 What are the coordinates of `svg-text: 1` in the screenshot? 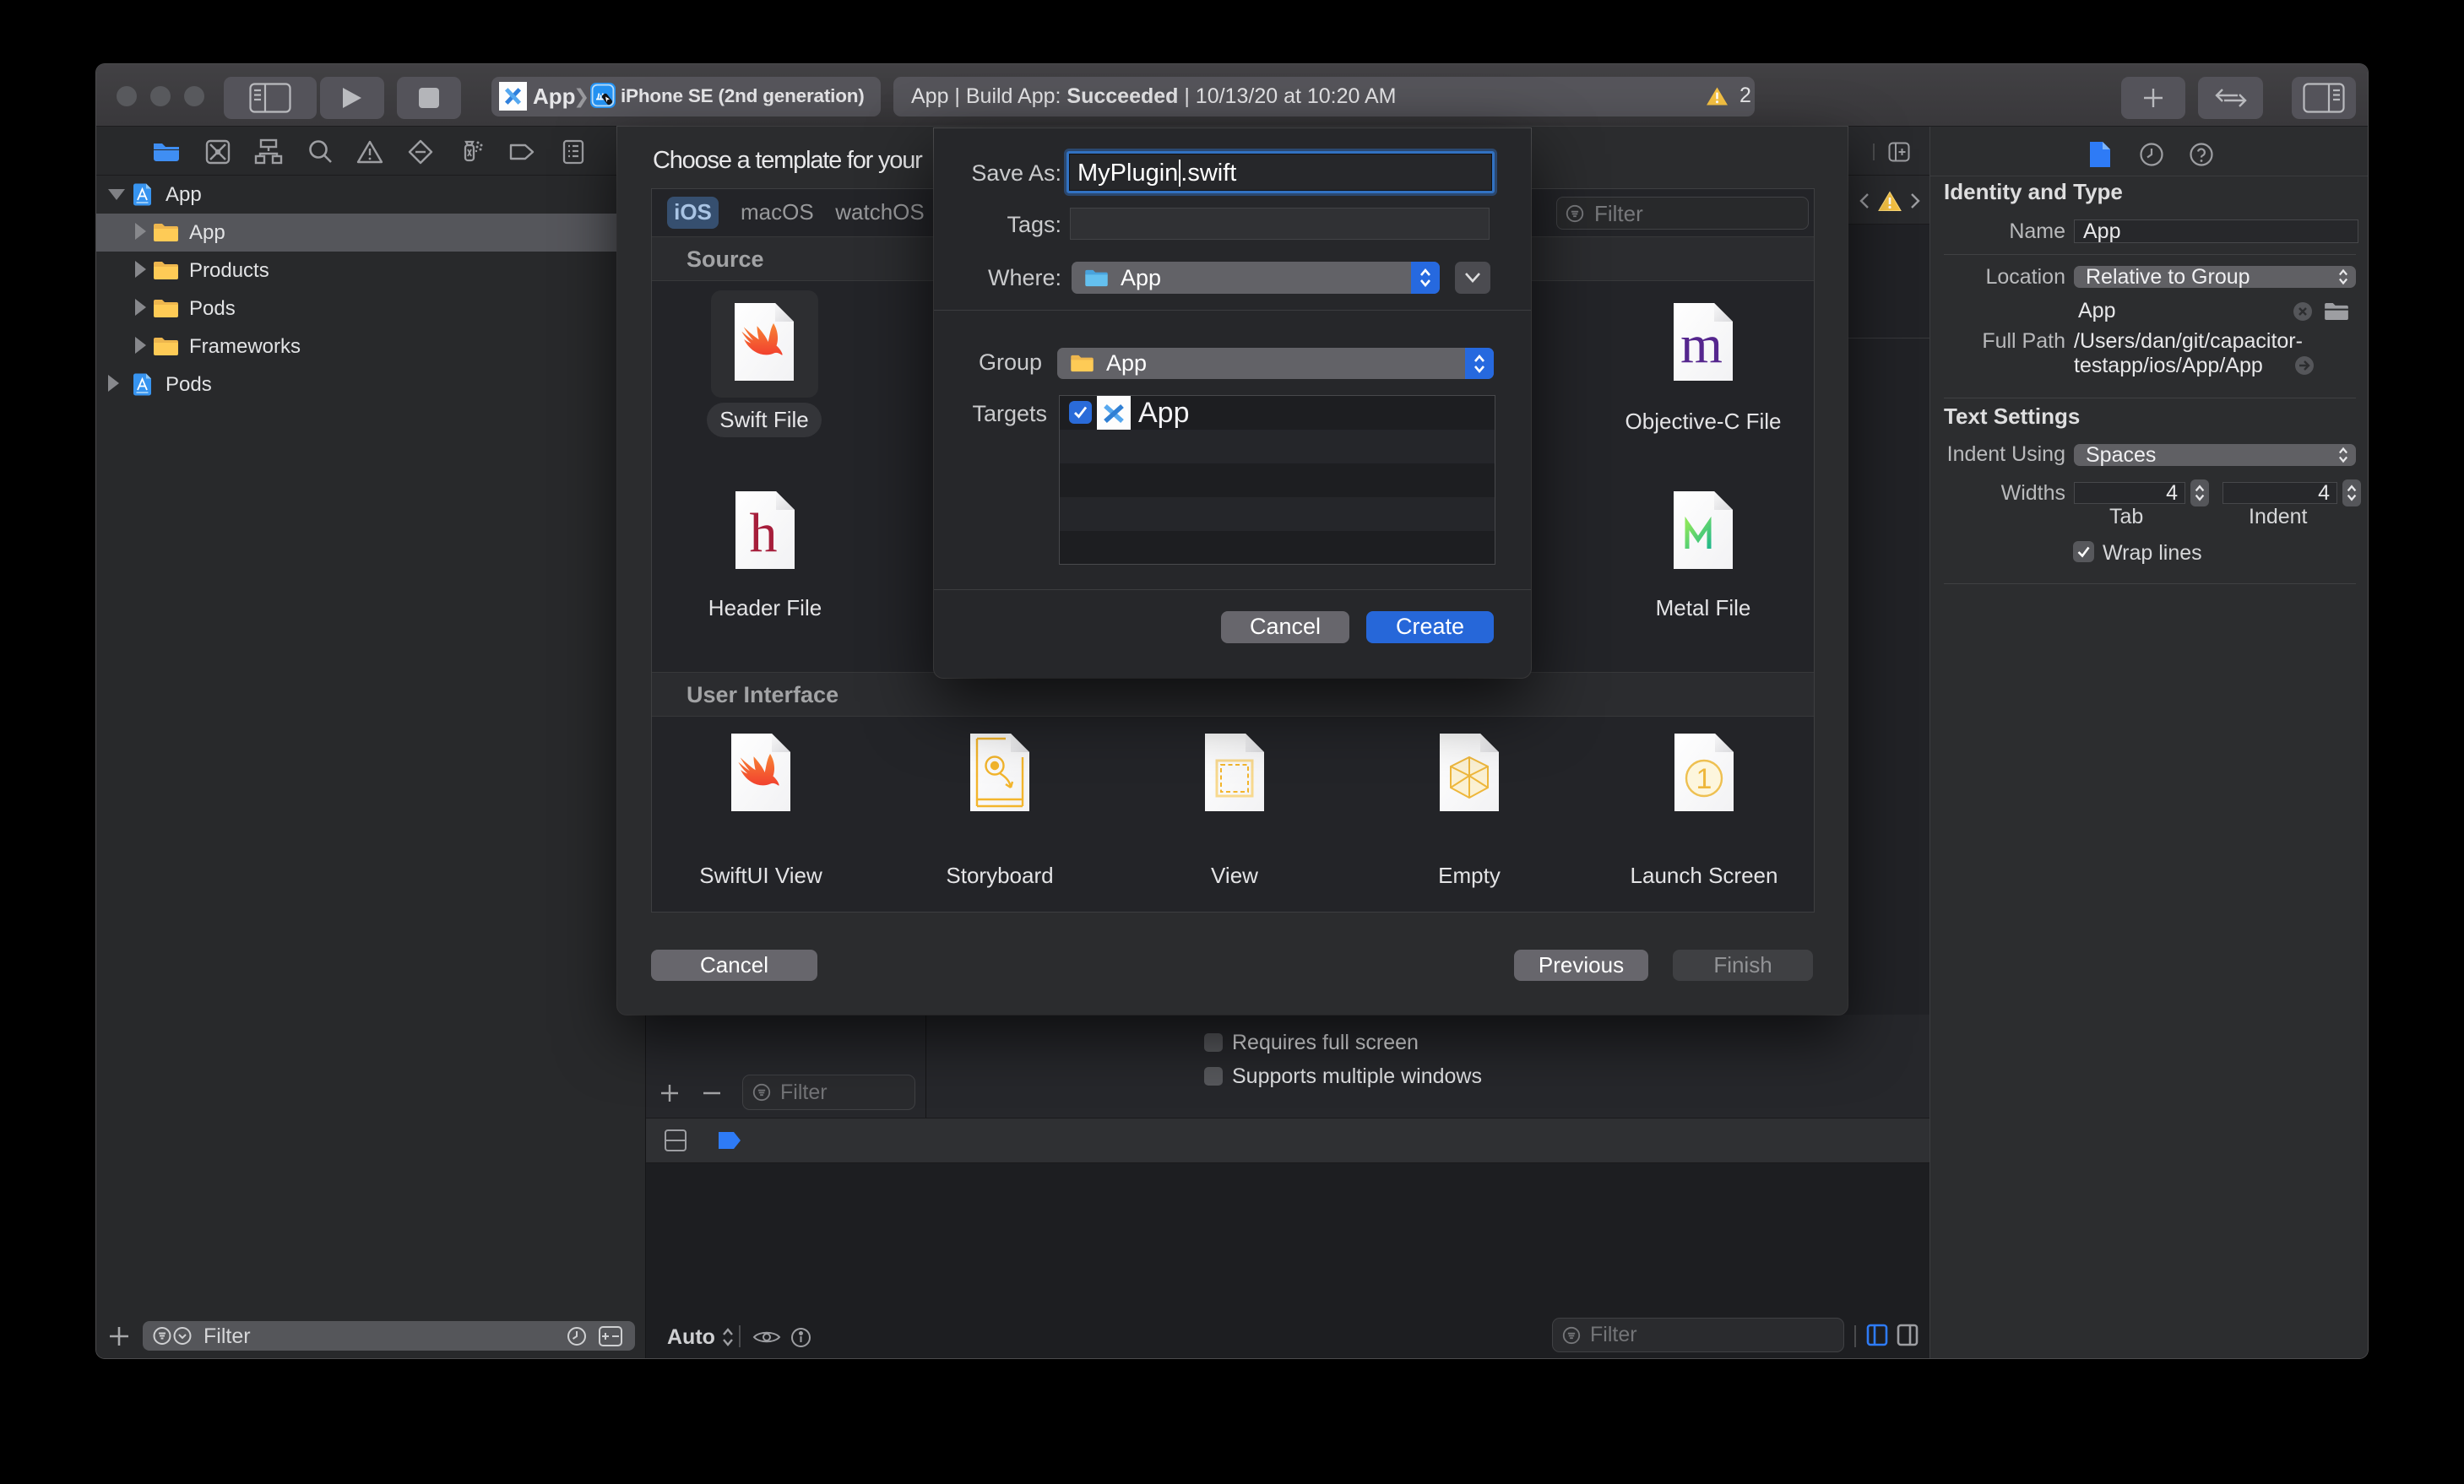 It's located at (1704, 779).